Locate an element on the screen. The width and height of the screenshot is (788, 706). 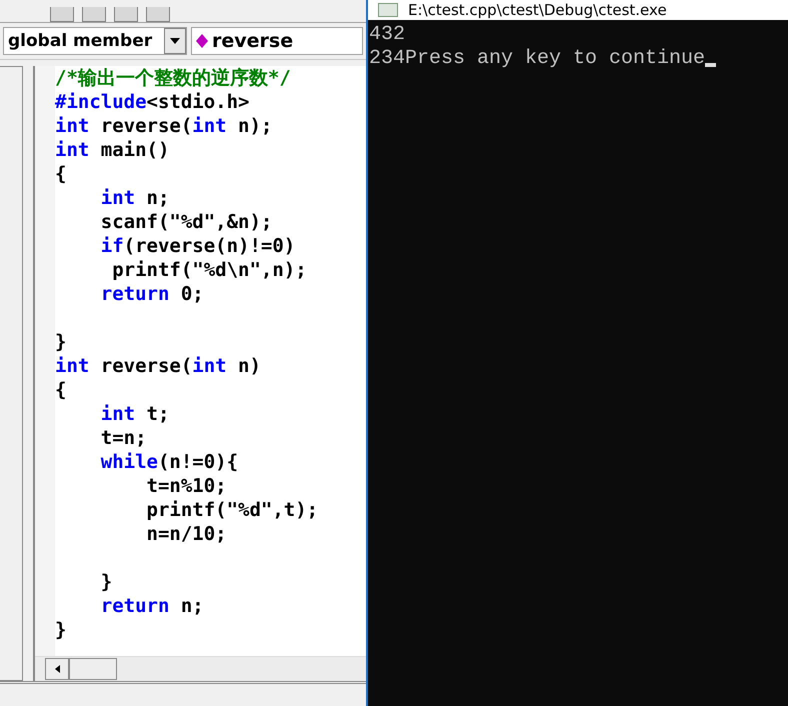
diamond-icon is located at coordinates (202, 41).